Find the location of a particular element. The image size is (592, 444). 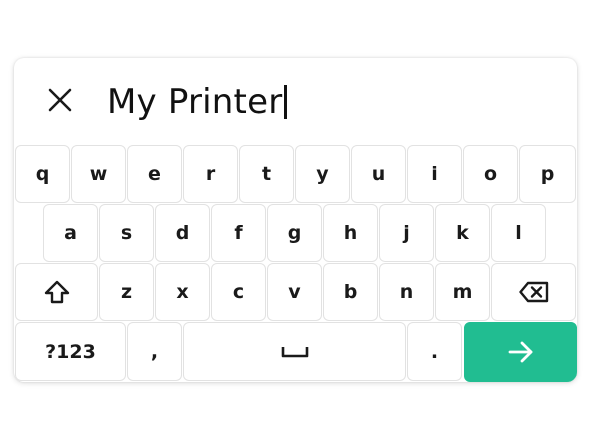

name-input-value: My Printer is located at coordinates (195, 102).